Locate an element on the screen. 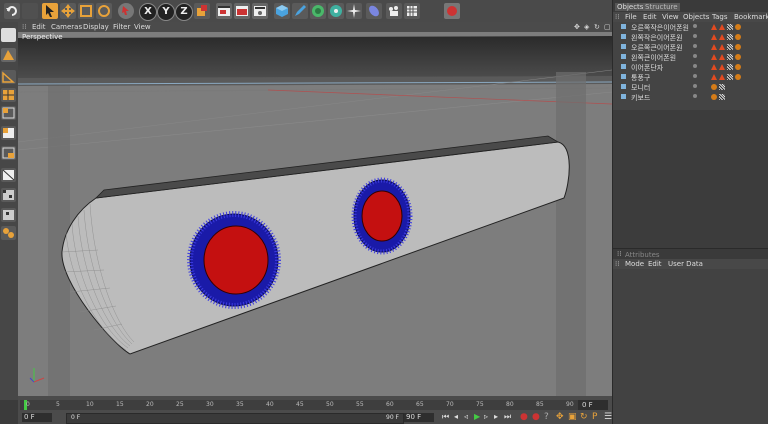 The height and width of the screenshot is (424, 768). prev-frame-icon: ◃ is located at coordinates (466, 416).